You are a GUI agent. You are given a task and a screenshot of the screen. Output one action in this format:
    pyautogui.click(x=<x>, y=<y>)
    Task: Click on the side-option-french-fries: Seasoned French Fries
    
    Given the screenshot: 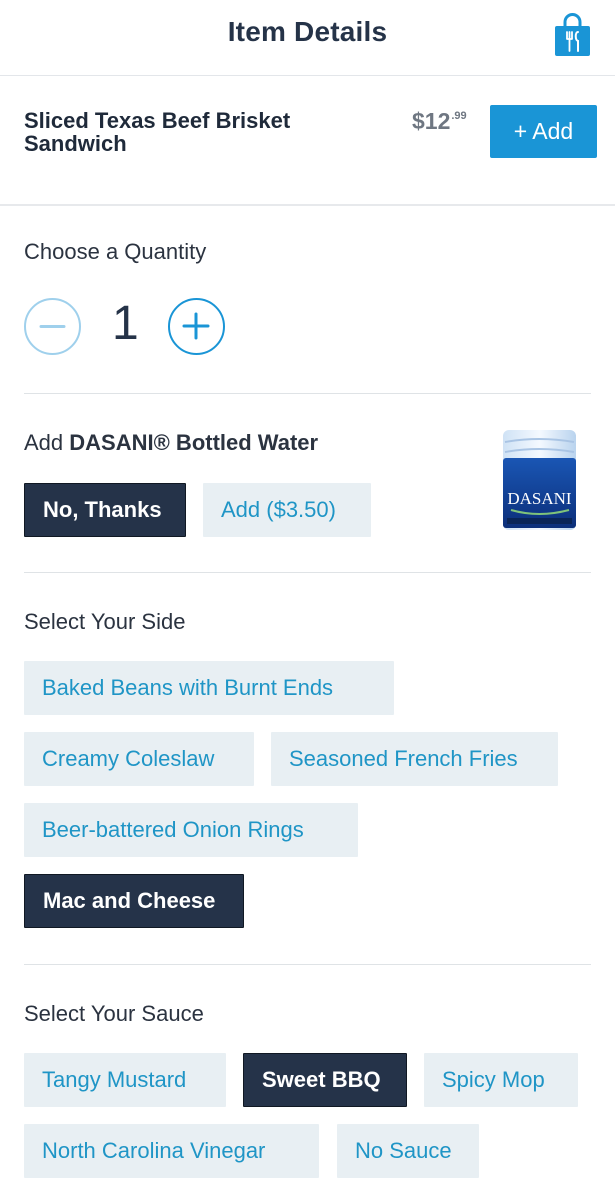 What is the action you would take?
    pyautogui.click(x=414, y=759)
    